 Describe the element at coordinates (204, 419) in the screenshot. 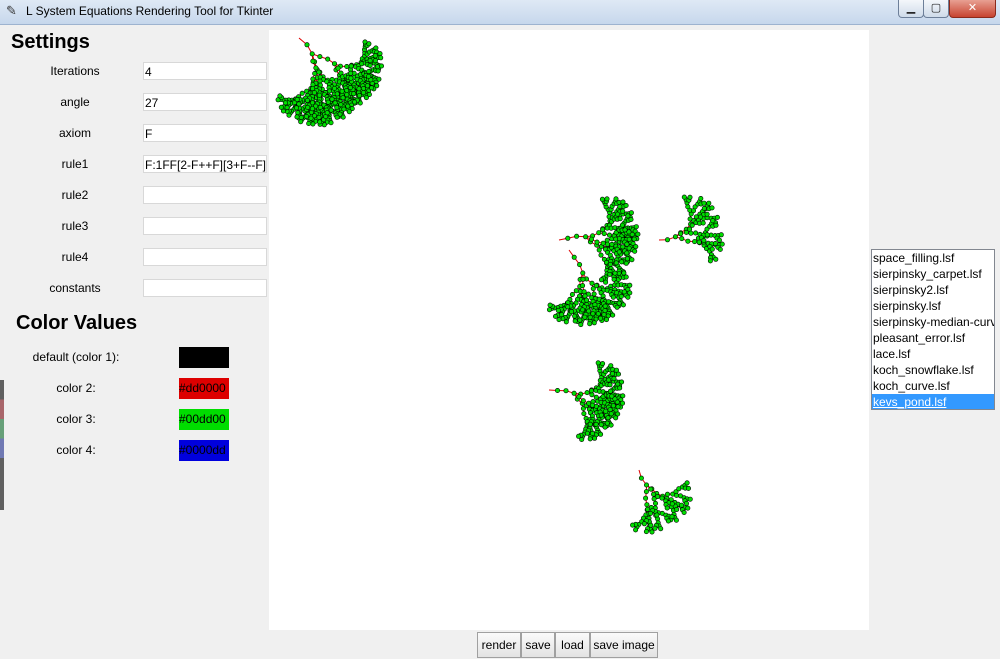

I see `color3-swatch: #00dd00` at that location.